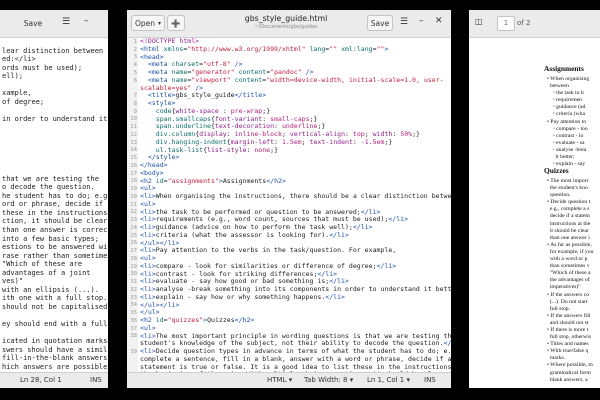 The width and height of the screenshot is (600, 400). Describe the element at coordinates (145, 23) in the screenshot. I see `open-button-label: Open` at that location.